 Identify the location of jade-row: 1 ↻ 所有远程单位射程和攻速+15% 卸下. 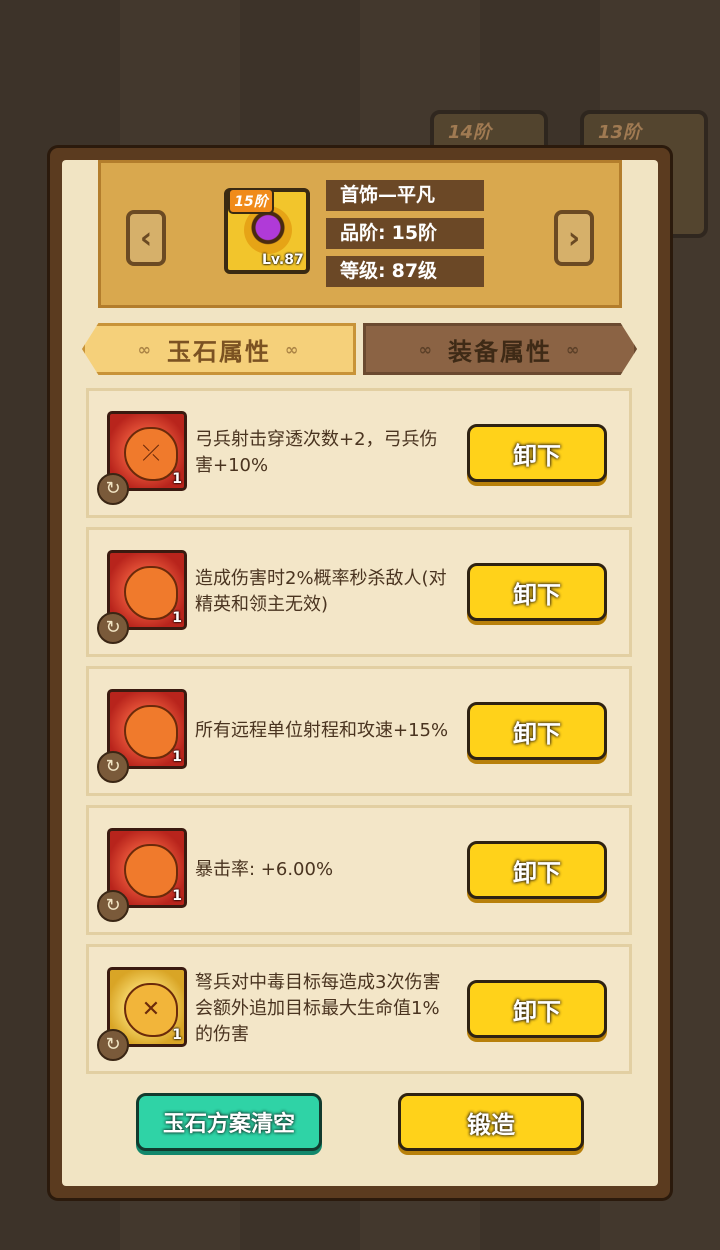
(359, 731).